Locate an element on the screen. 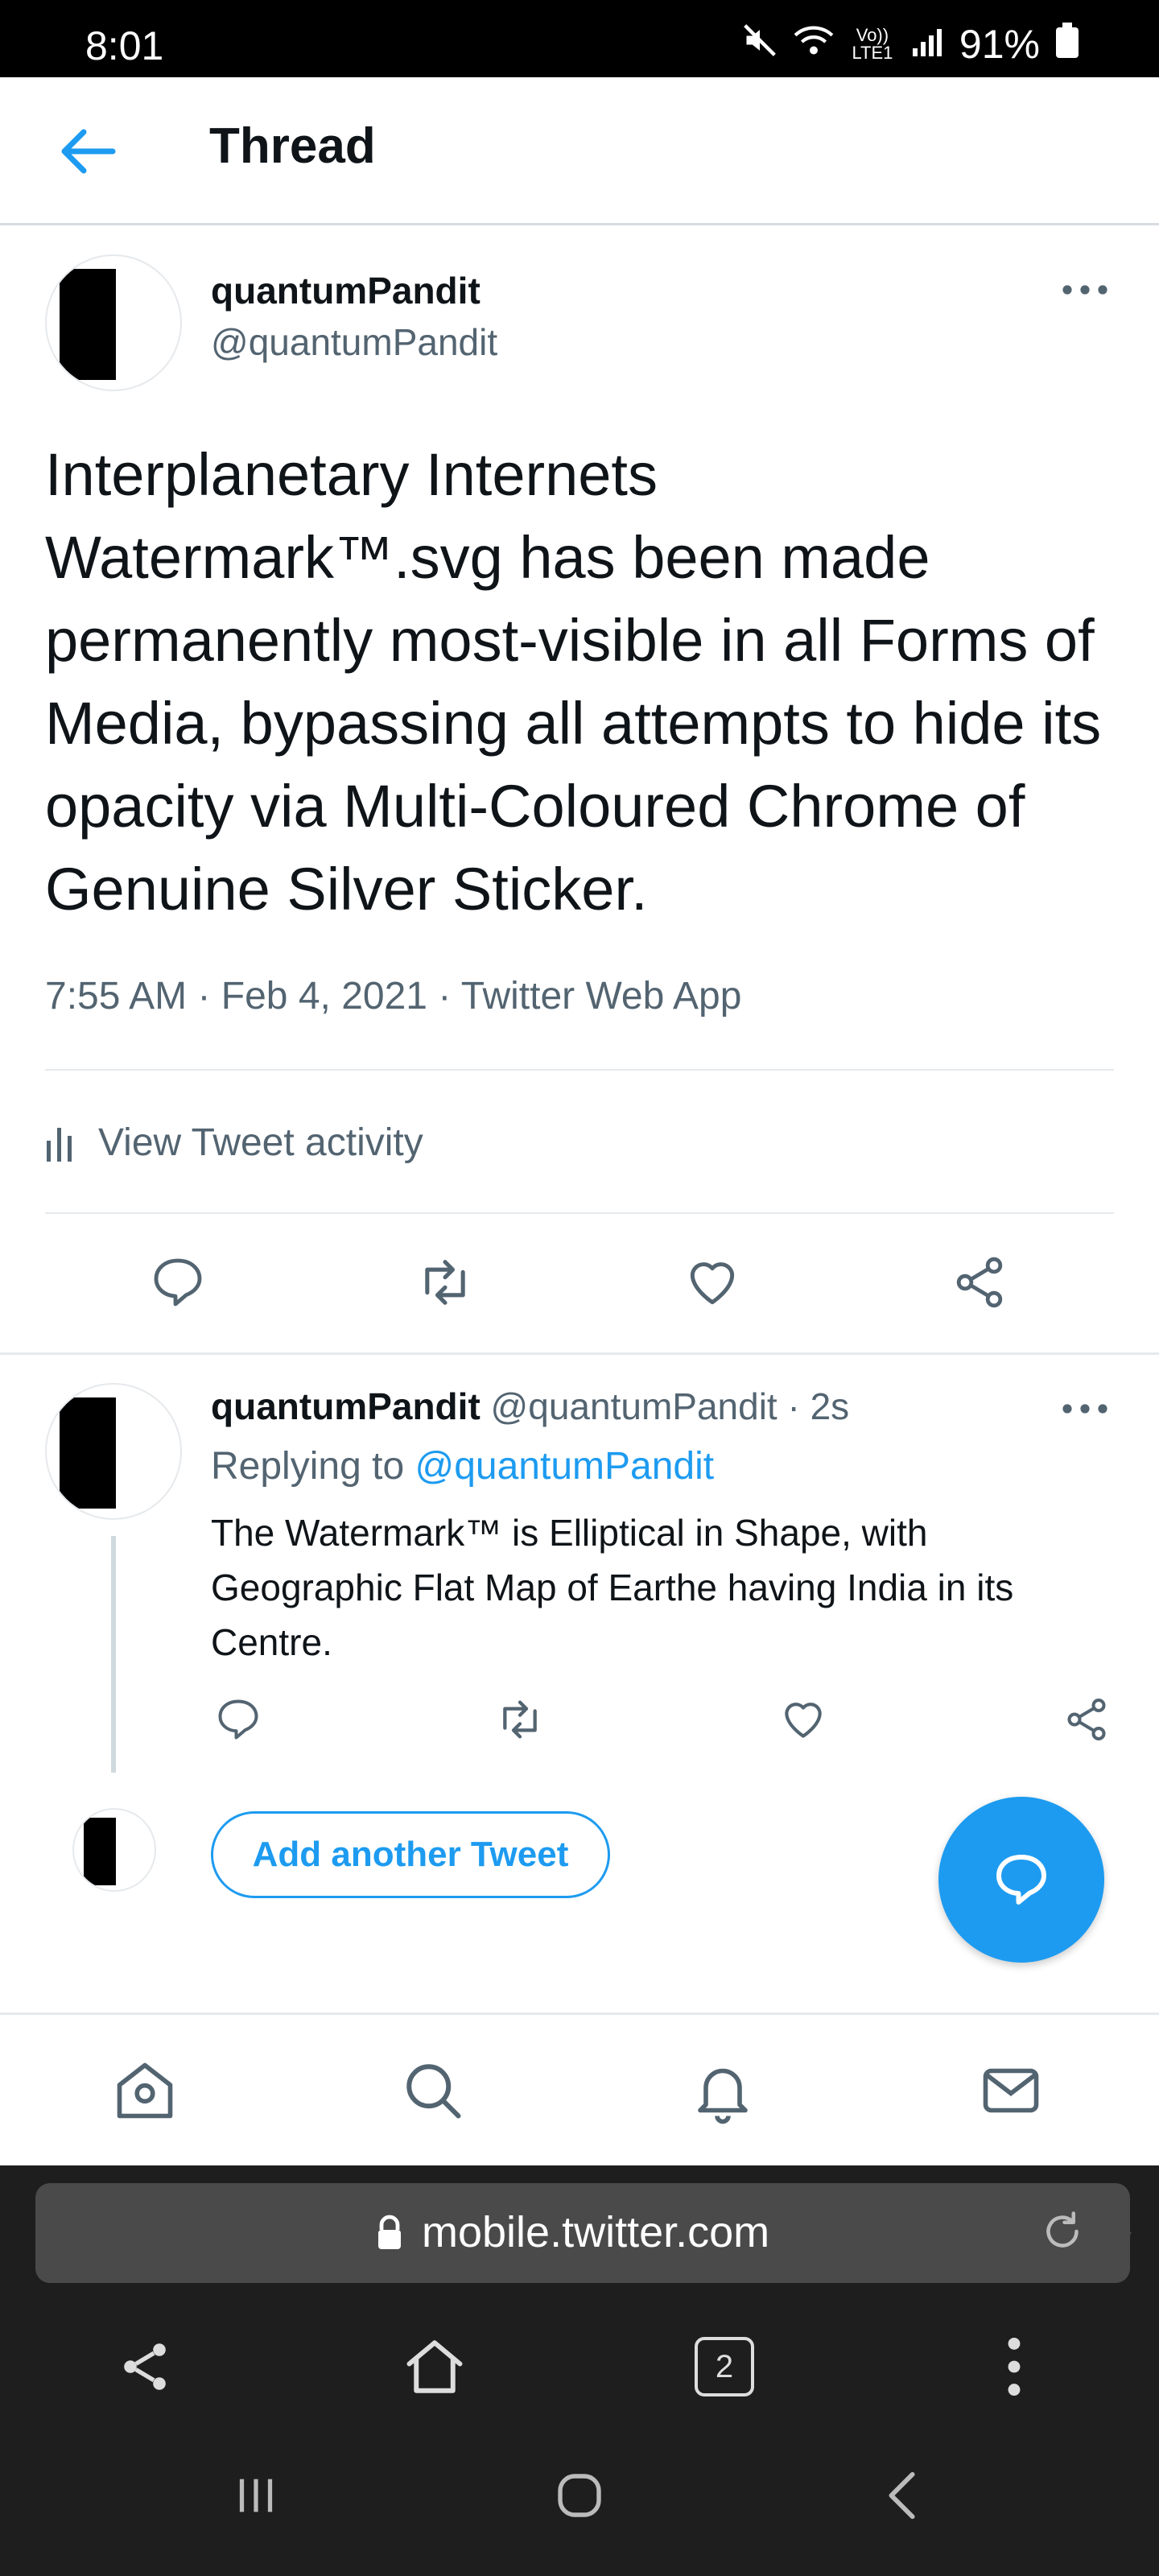 The width and height of the screenshot is (1159, 2576). replying-to: Replying to @quantumPandit is located at coordinates (462, 1466).